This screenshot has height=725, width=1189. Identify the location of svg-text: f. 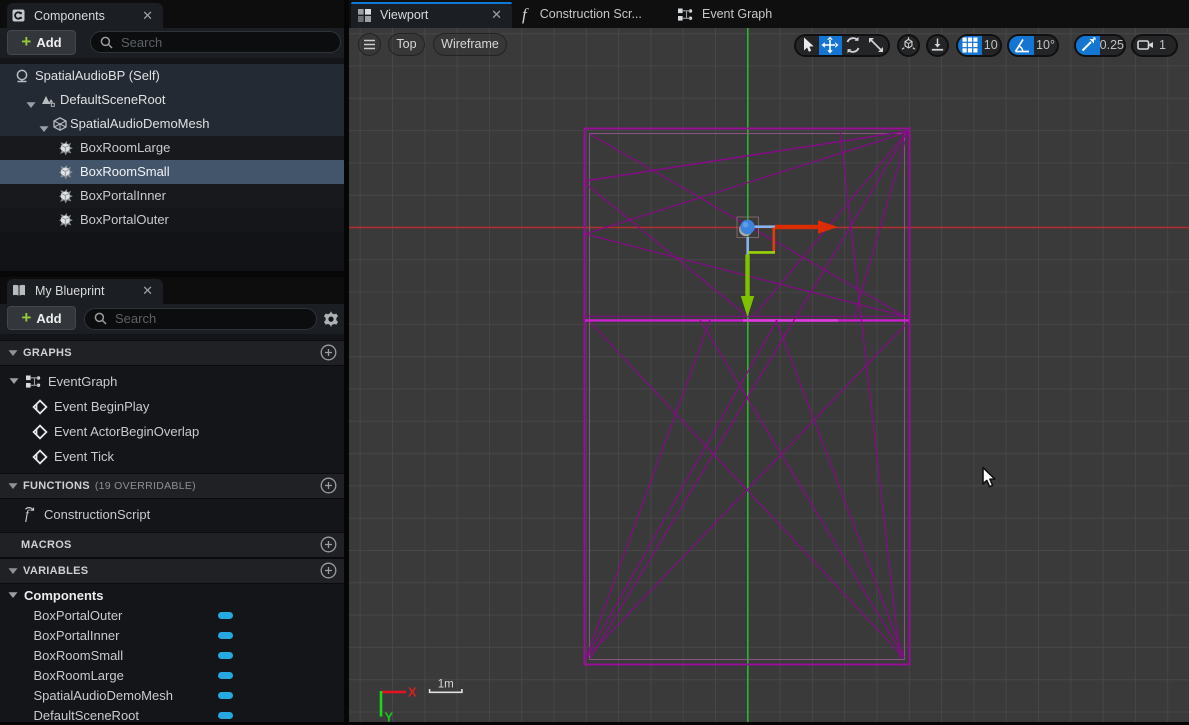
(28, 515).